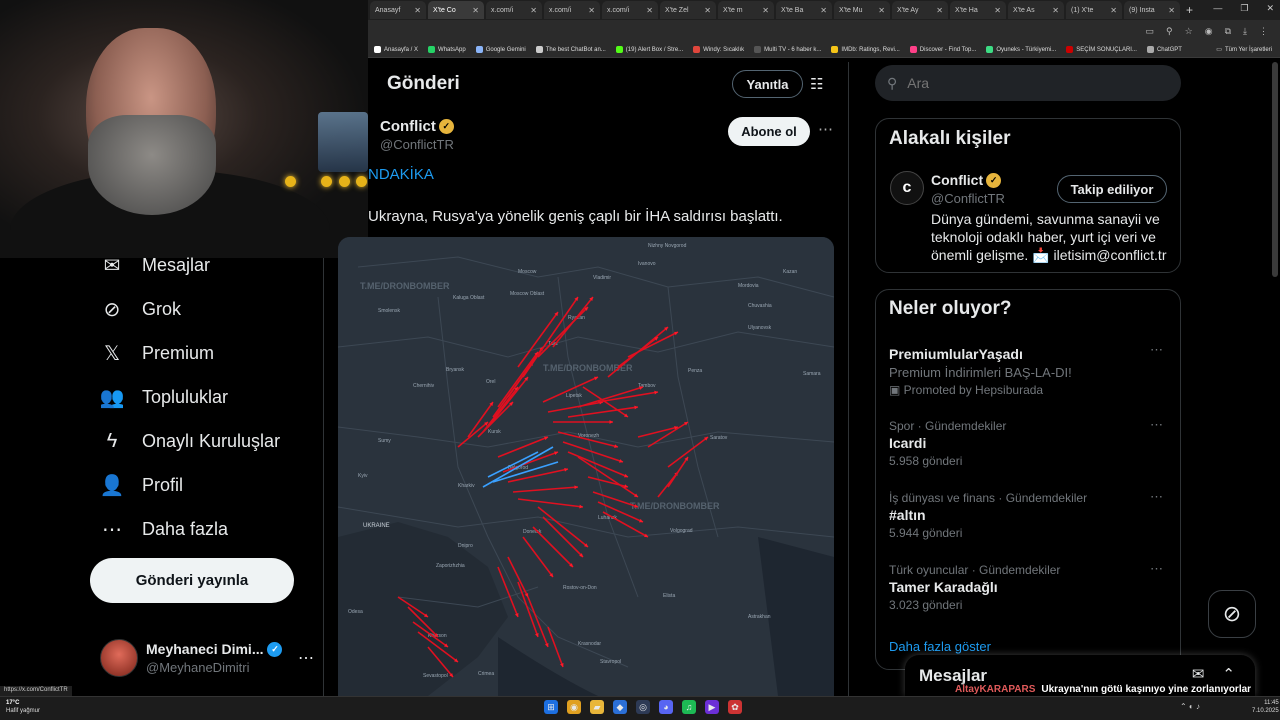  What do you see at coordinates (1217, 8) in the screenshot?
I see `minimize-icon: —` at bounding box center [1217, 8].